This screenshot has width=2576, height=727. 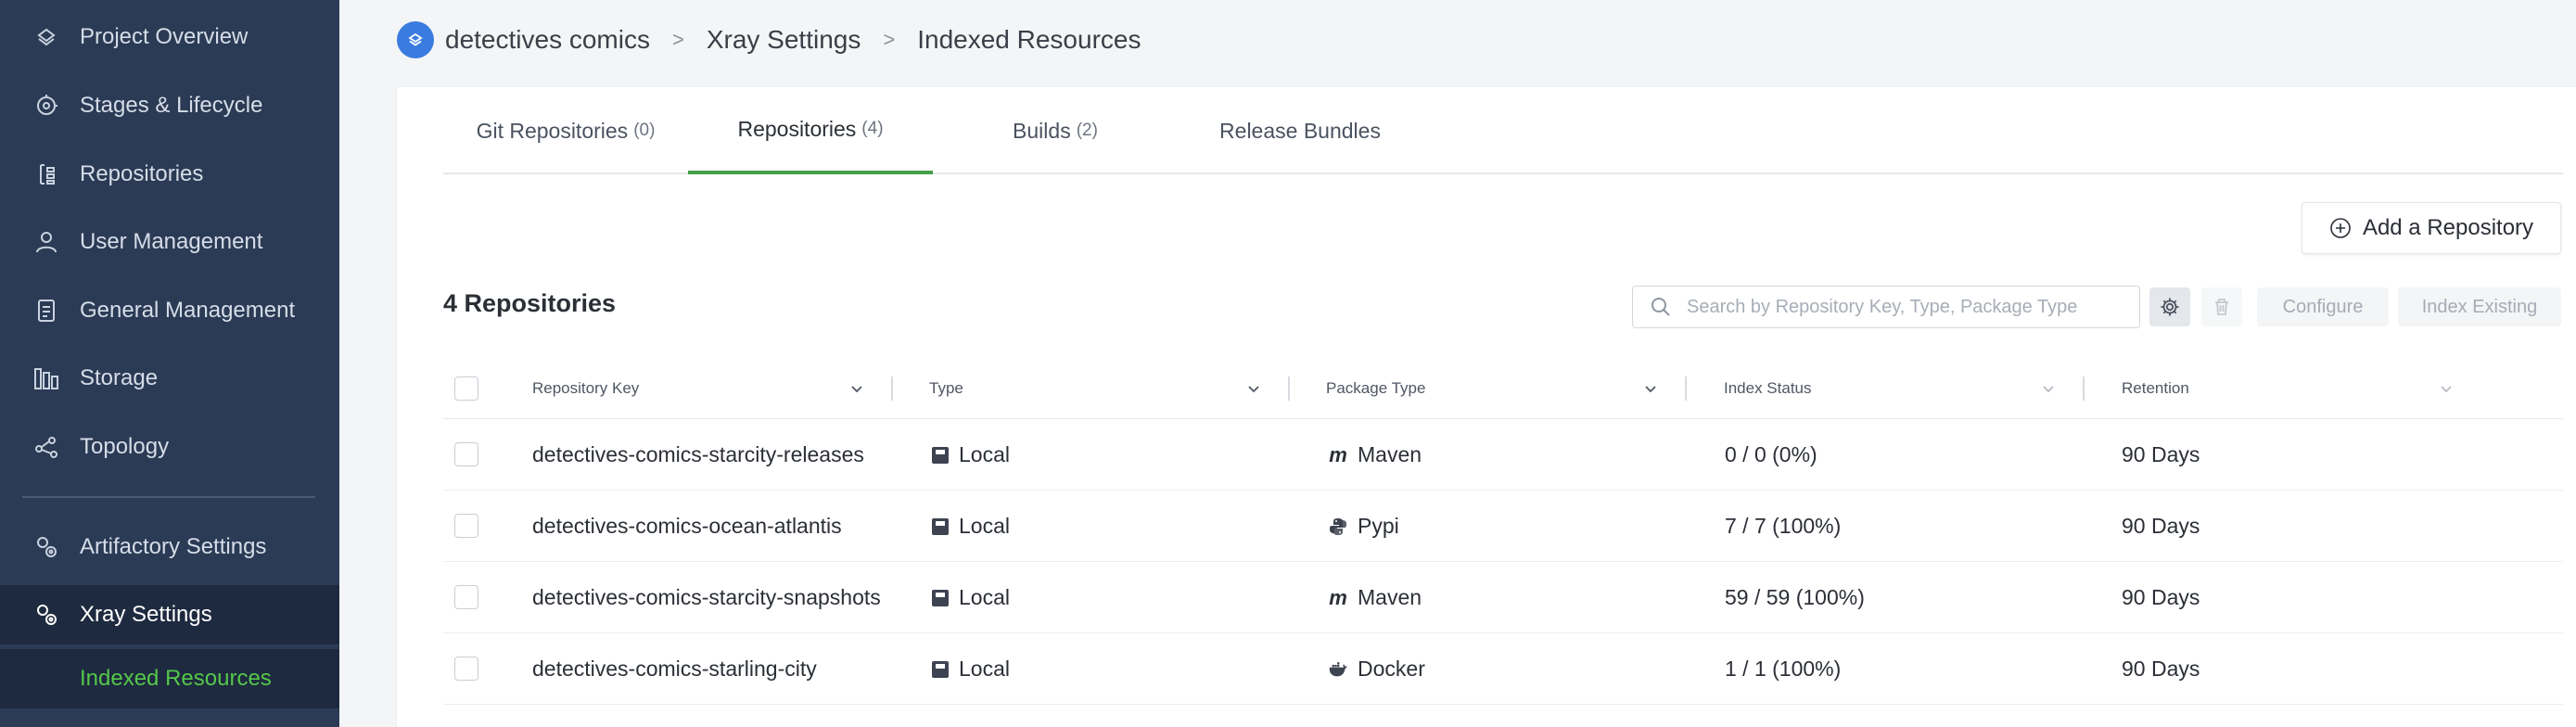 What do you see at coordinates (1660, 307) in the screenshot?
I see `search-icon` at bounding box center [1660, 307].